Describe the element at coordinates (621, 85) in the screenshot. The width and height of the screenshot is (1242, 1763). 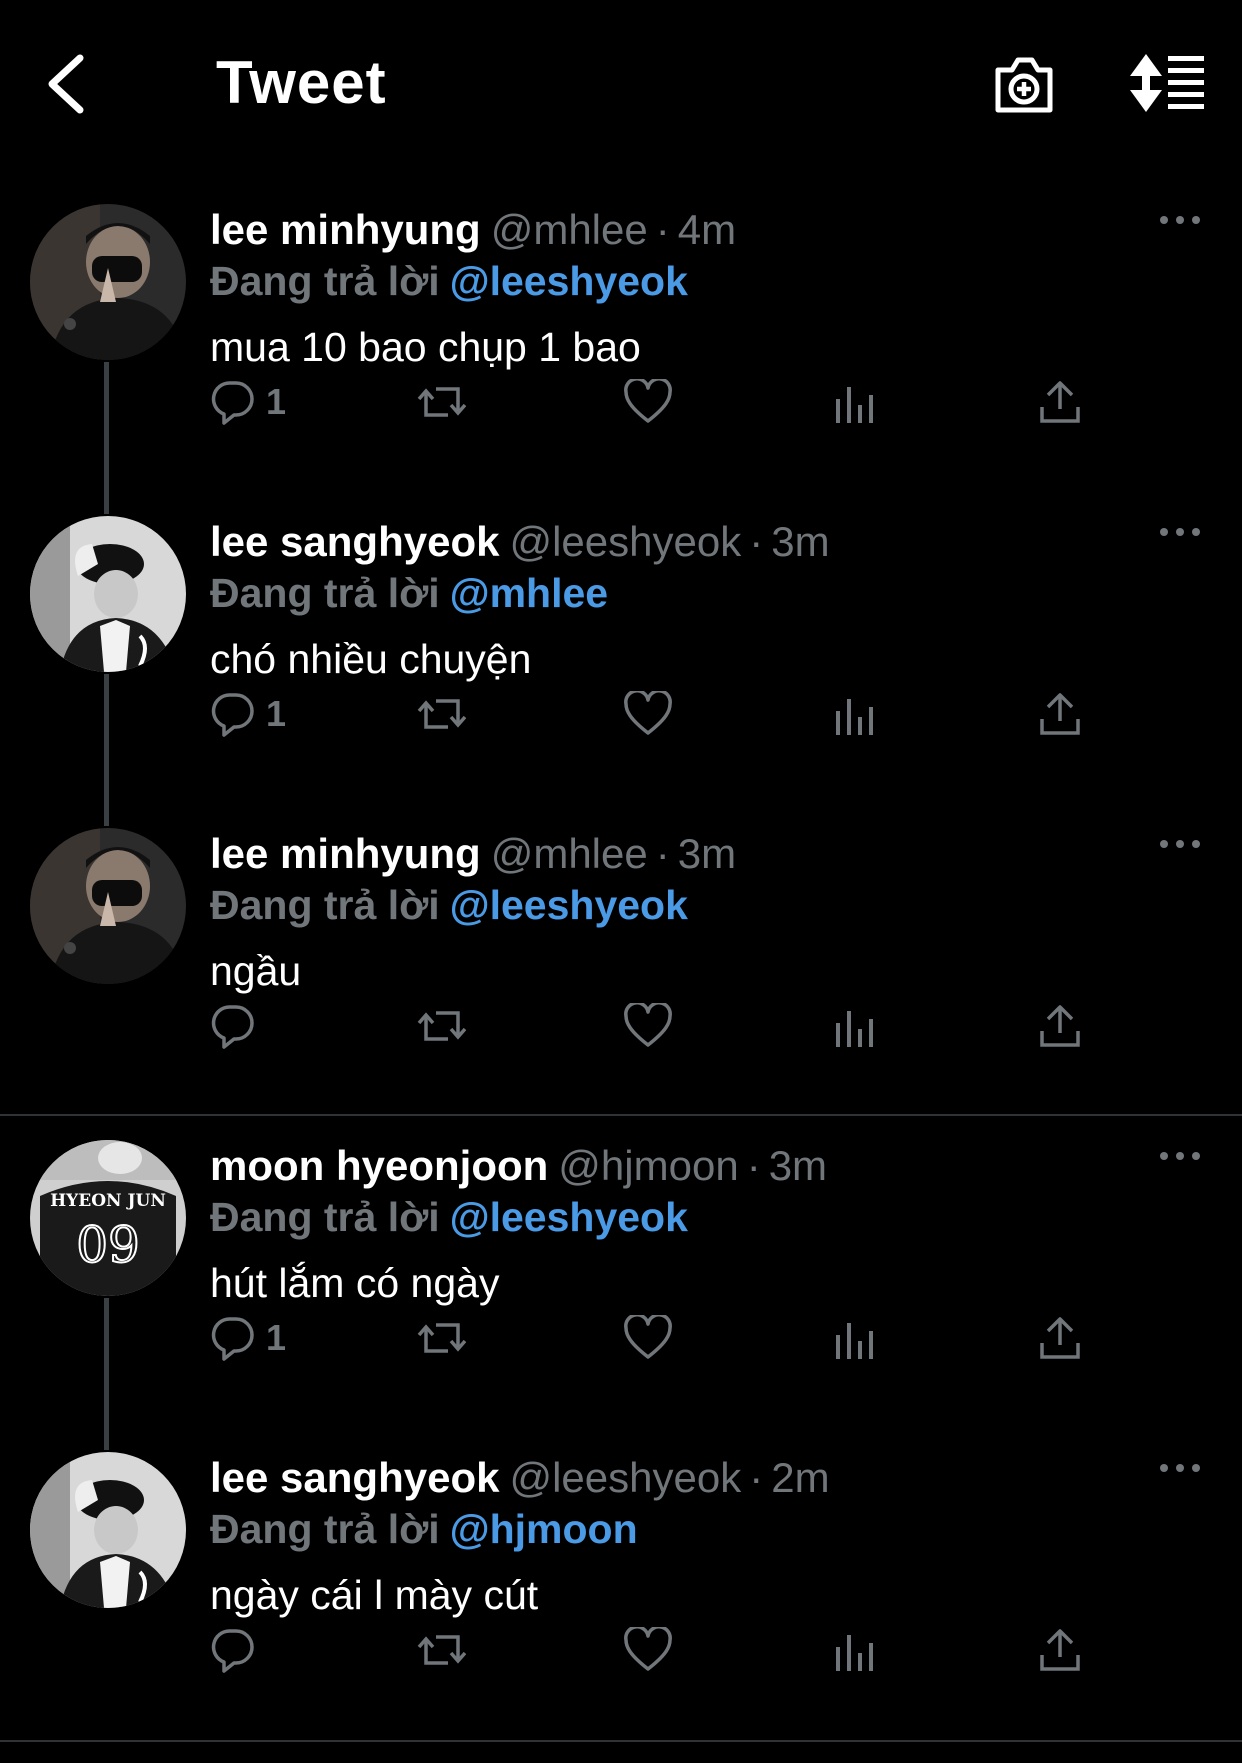
I see `top-bar: Tweet` at that location.